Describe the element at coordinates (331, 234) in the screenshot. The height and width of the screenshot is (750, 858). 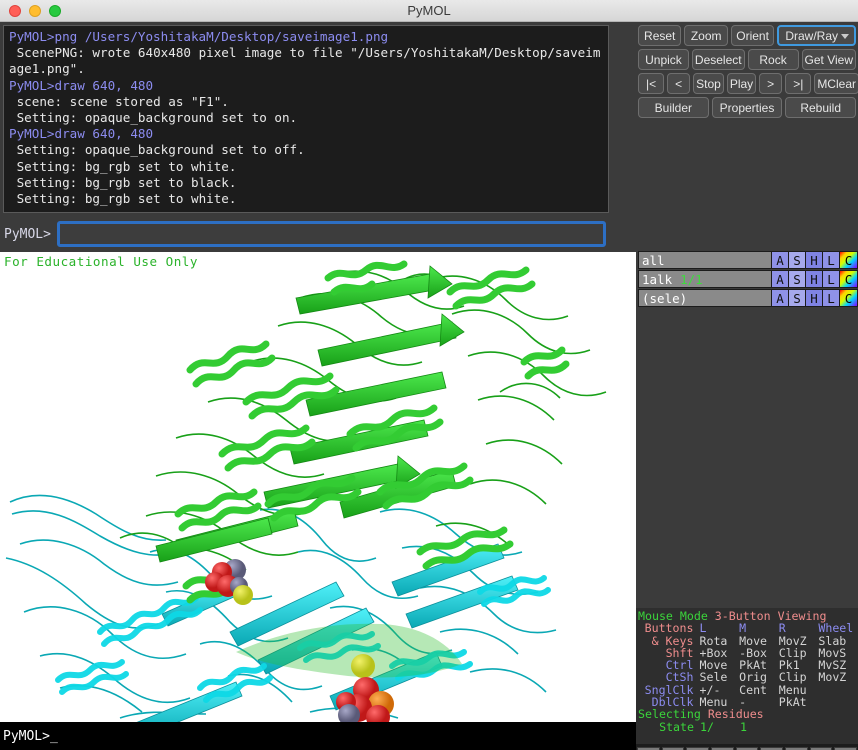
I see `command-input` at that location.